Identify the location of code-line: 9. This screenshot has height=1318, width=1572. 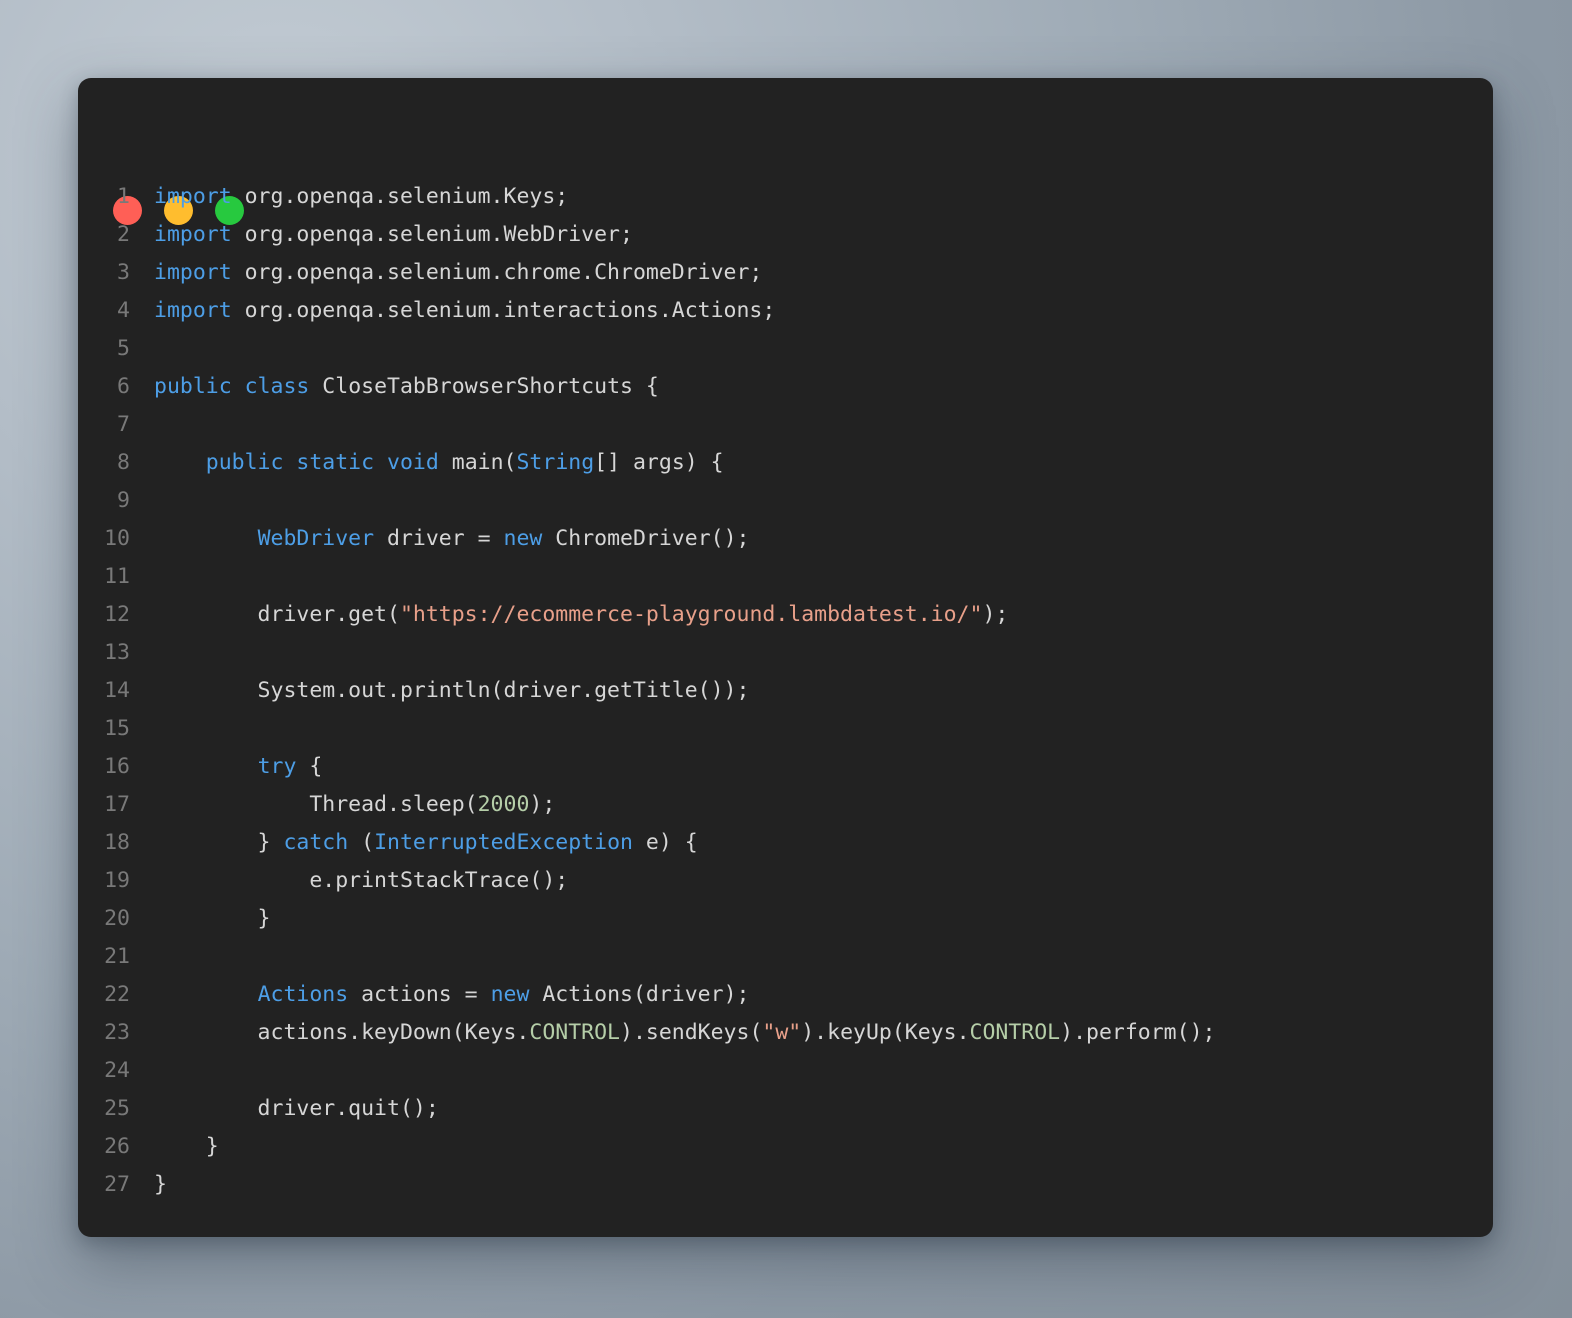
(785, 501).